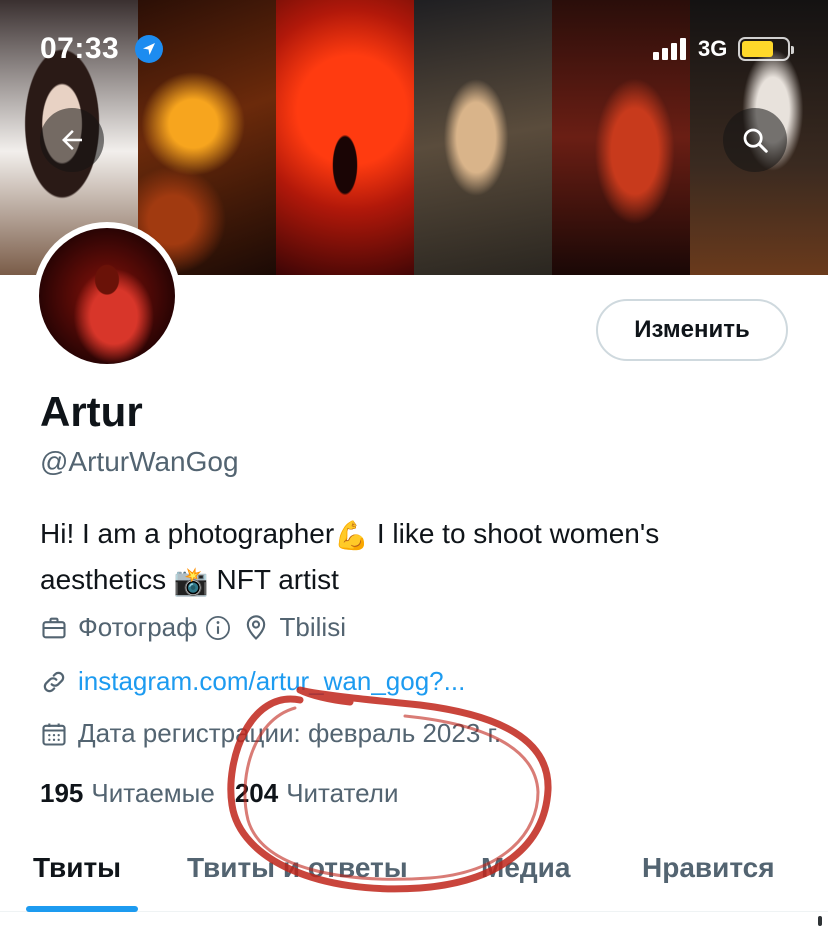 Image resolution: width=828 pixels, height=926 pixels. I want to click on search-icon, so click(755, 140).